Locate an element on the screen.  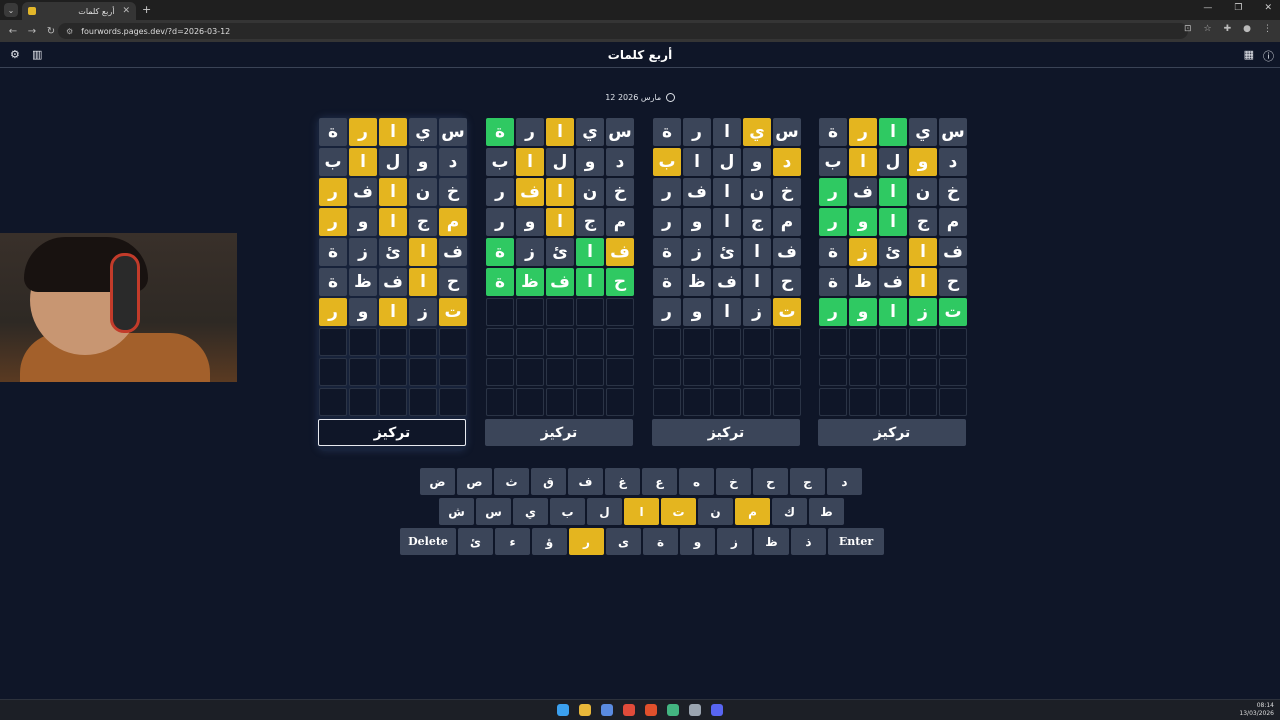
letter-key: ة is located at coordinates (660, 541).